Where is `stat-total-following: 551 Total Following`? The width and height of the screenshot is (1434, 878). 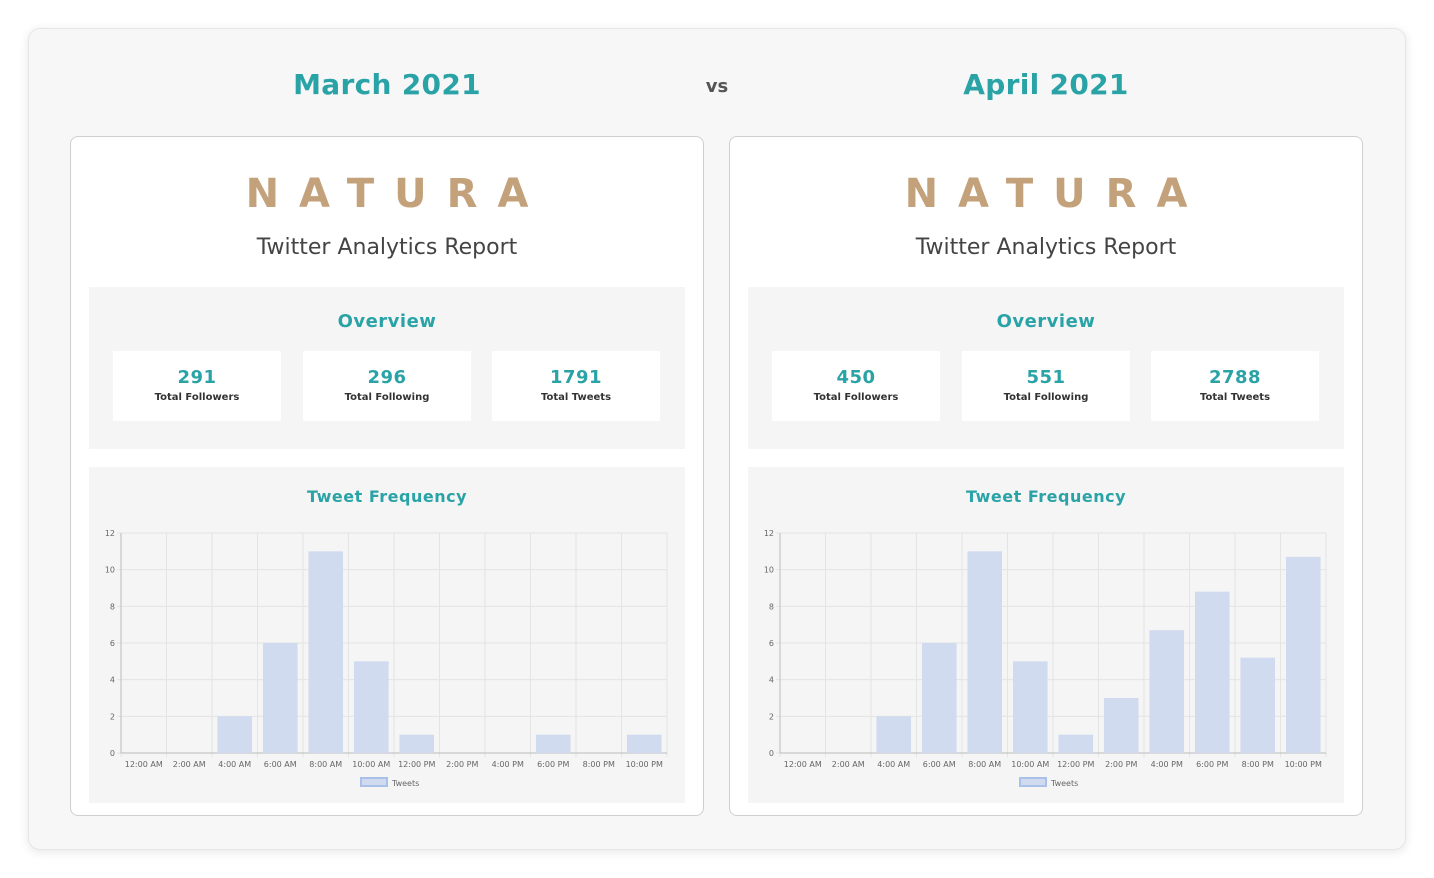
stat-total-following: 551 Total Following is located at coordinates (1046, 386).